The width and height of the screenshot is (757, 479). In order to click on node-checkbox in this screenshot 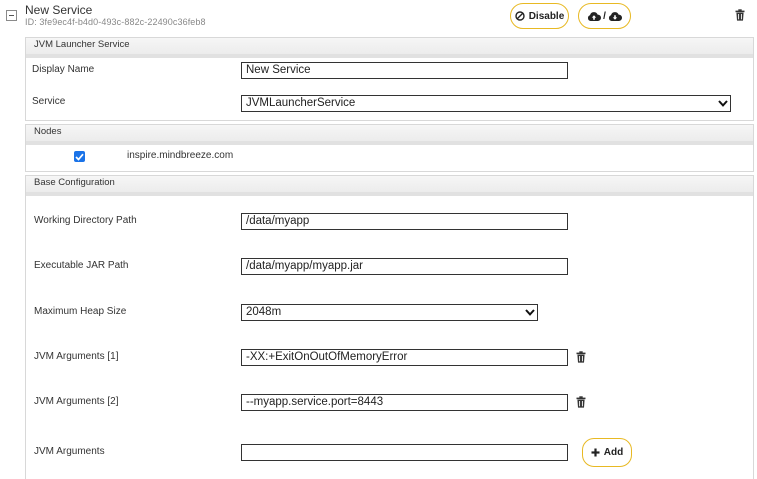, I will do `click(79, 156)`.